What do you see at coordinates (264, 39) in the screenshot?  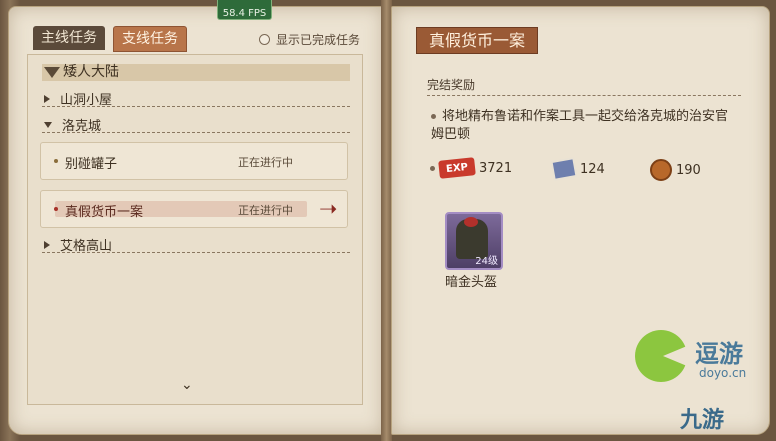 I see `radio-icon` at bounding box center [264, 39].